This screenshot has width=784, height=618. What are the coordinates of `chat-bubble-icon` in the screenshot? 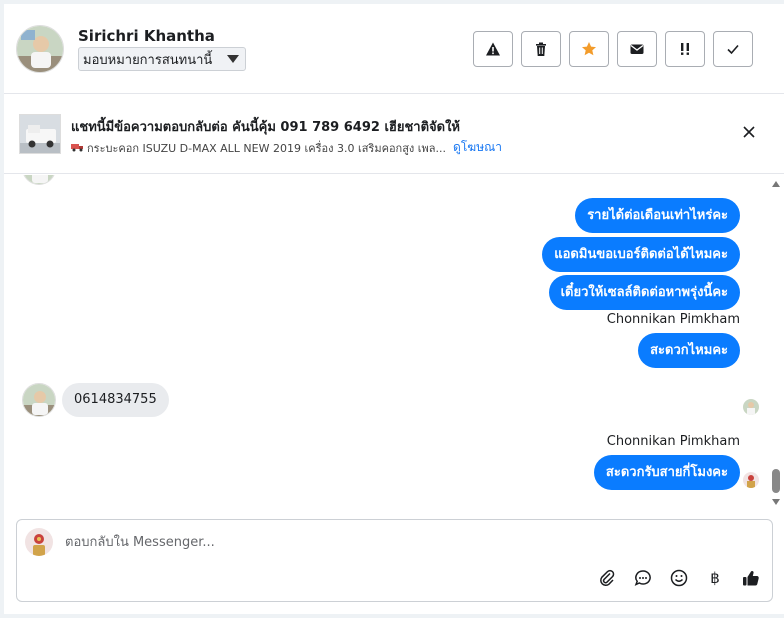 It's located at (642, 578).